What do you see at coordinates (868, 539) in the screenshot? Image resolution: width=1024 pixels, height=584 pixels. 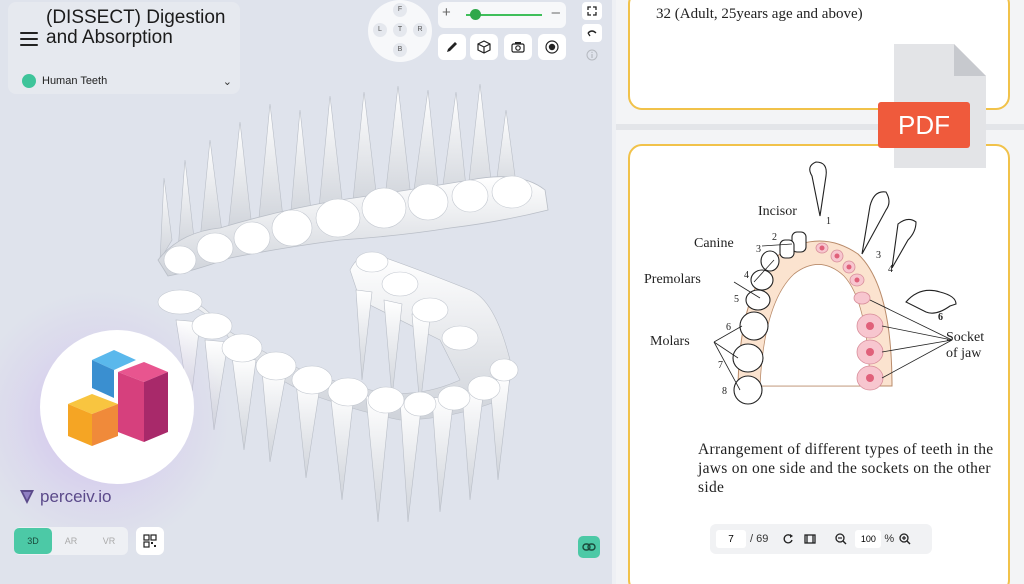 I see `zoom-percent-input` at bounding box center [868, 539].